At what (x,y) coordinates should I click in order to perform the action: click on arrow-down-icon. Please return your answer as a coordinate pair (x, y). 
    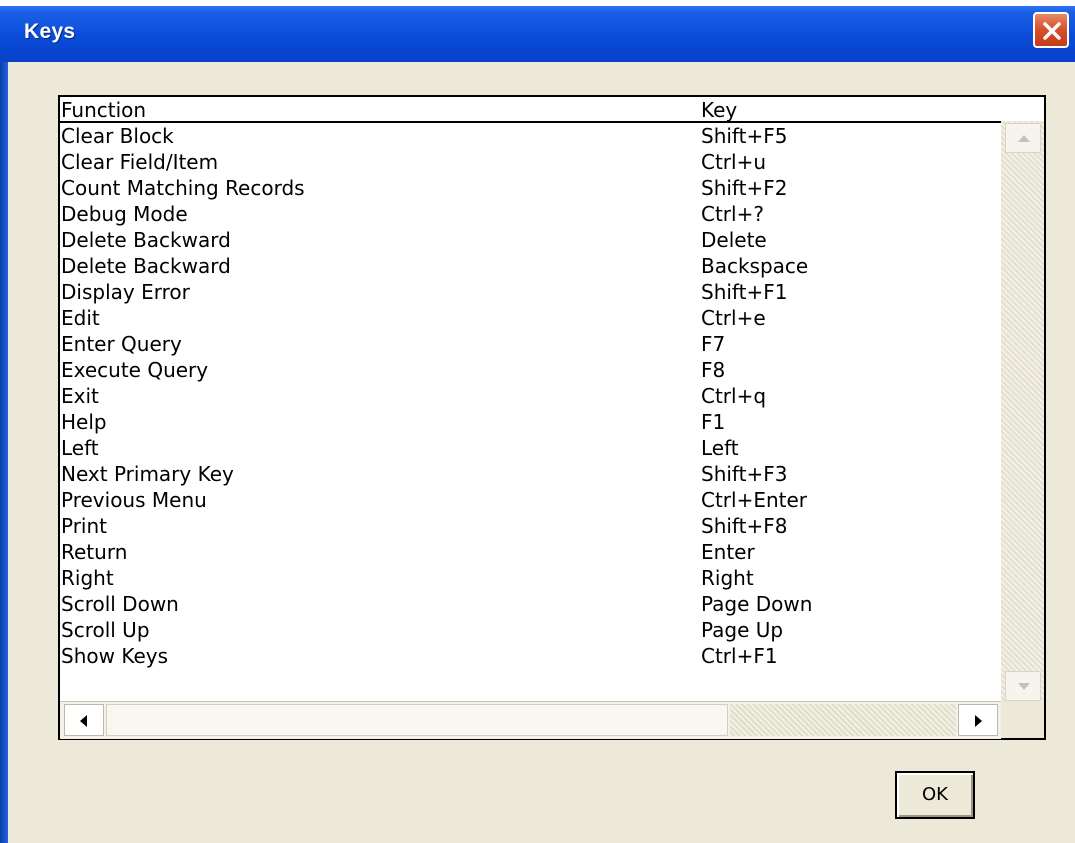
    Looking at the image, I should click on (1024, 686).